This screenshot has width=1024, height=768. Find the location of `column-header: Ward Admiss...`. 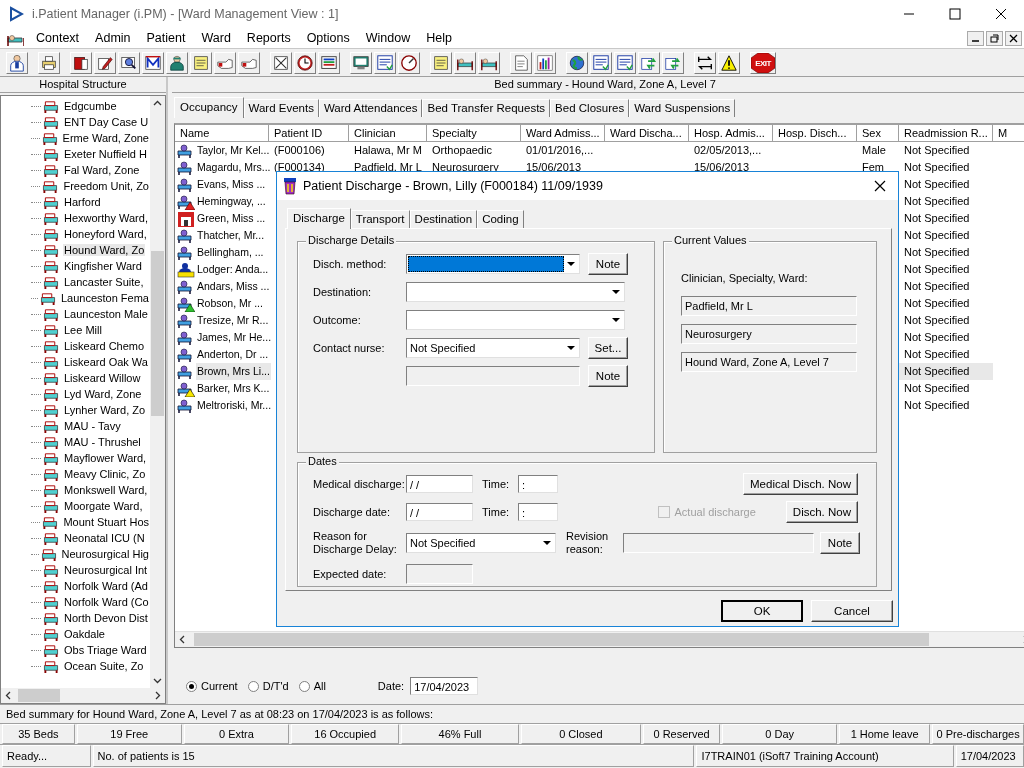

column-header: Ward Admiss... is located at coordinates (563, 133).